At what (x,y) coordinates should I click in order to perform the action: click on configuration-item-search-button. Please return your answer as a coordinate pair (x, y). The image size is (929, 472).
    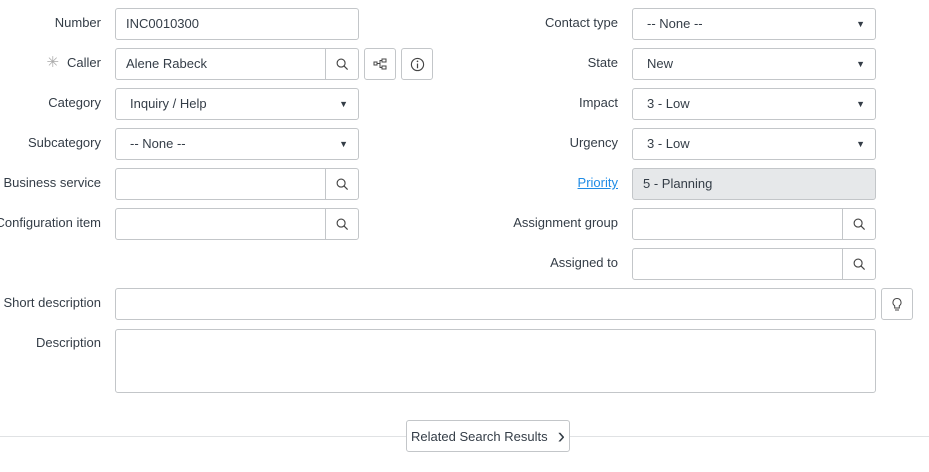
    Looking at the image, I should click on (341, 224).